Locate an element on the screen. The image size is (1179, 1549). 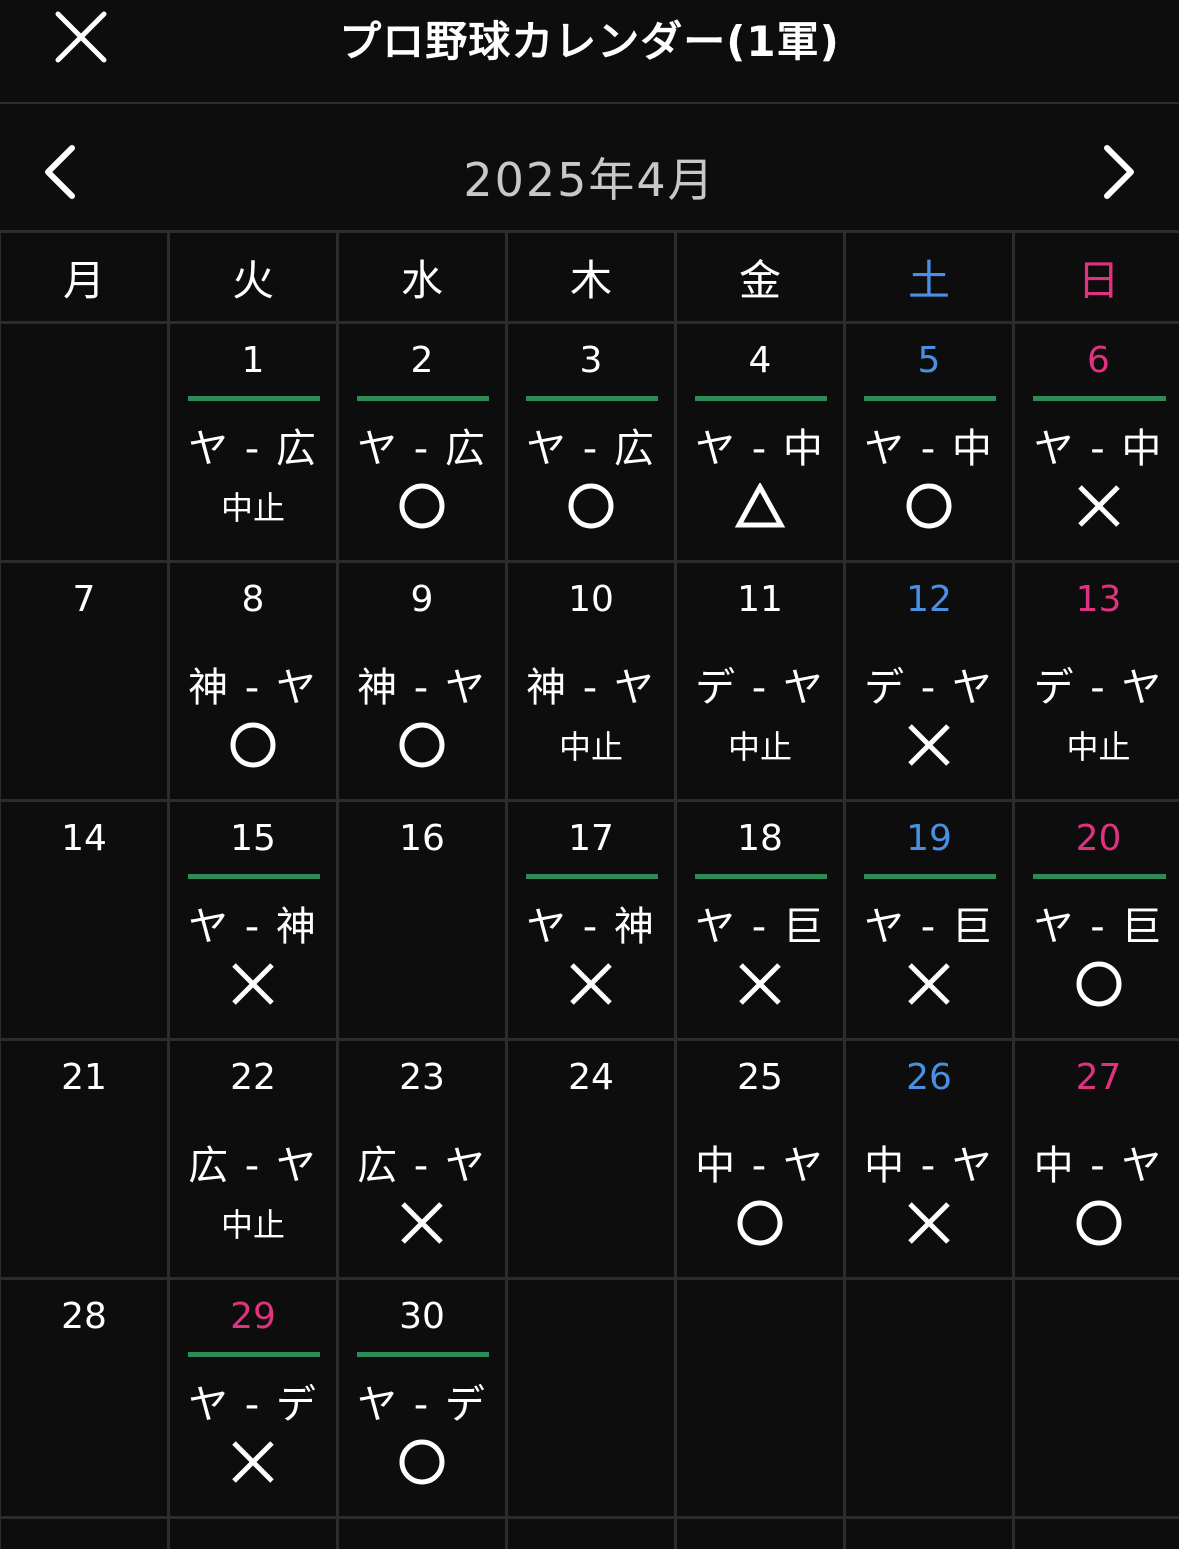
calendar-day-cell: 9 神 - ヤ is located at coordinates (422, 681).